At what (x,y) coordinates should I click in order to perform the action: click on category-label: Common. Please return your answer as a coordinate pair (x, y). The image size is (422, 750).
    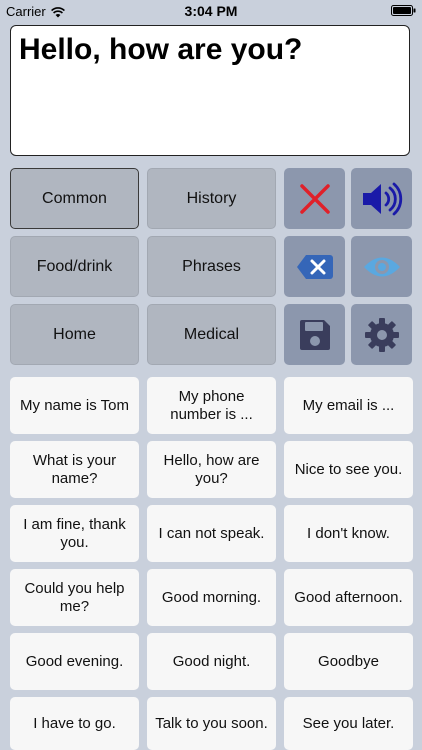
    Looking at the image, I should click on (74, 198).